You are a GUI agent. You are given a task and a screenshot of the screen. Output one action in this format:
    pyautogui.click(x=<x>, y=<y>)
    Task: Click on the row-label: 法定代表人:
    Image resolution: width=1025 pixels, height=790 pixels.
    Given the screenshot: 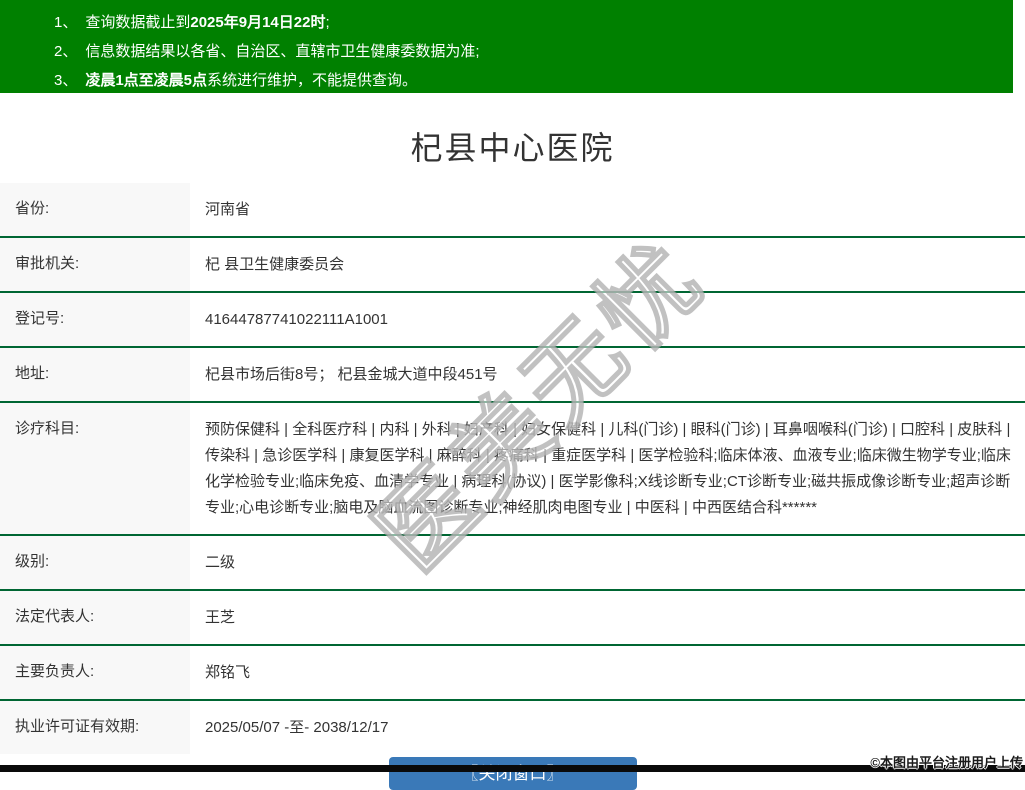 What is the action you would take?
    pyautogui.click(x=95, y=617)
    